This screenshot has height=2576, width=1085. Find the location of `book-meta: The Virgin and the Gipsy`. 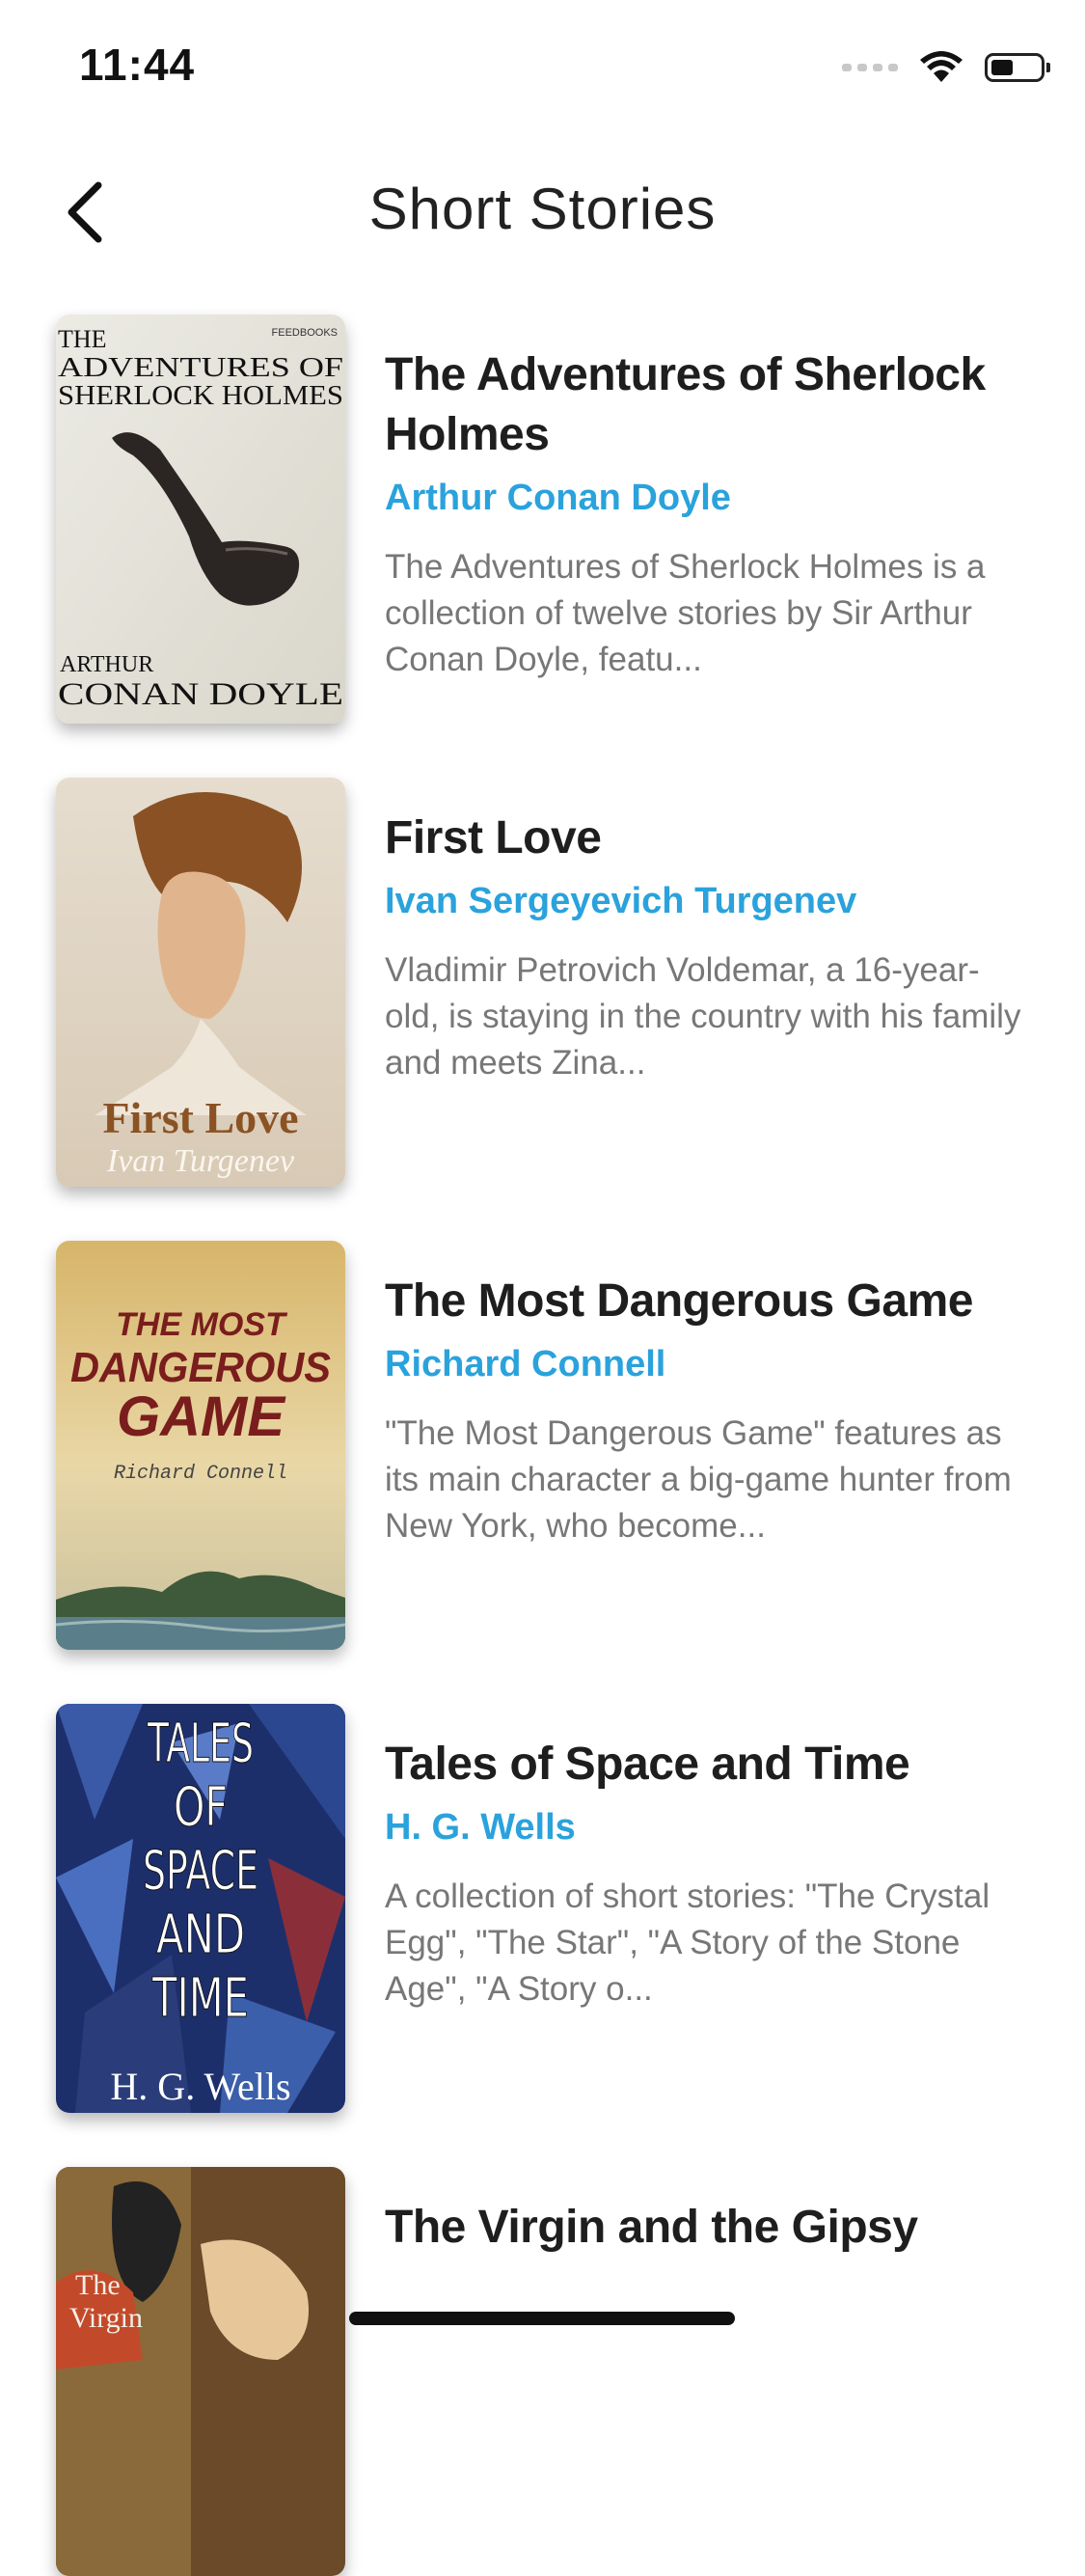

book-meta: The Virgin and the Gipsy is located at coordinates (708, 2228).